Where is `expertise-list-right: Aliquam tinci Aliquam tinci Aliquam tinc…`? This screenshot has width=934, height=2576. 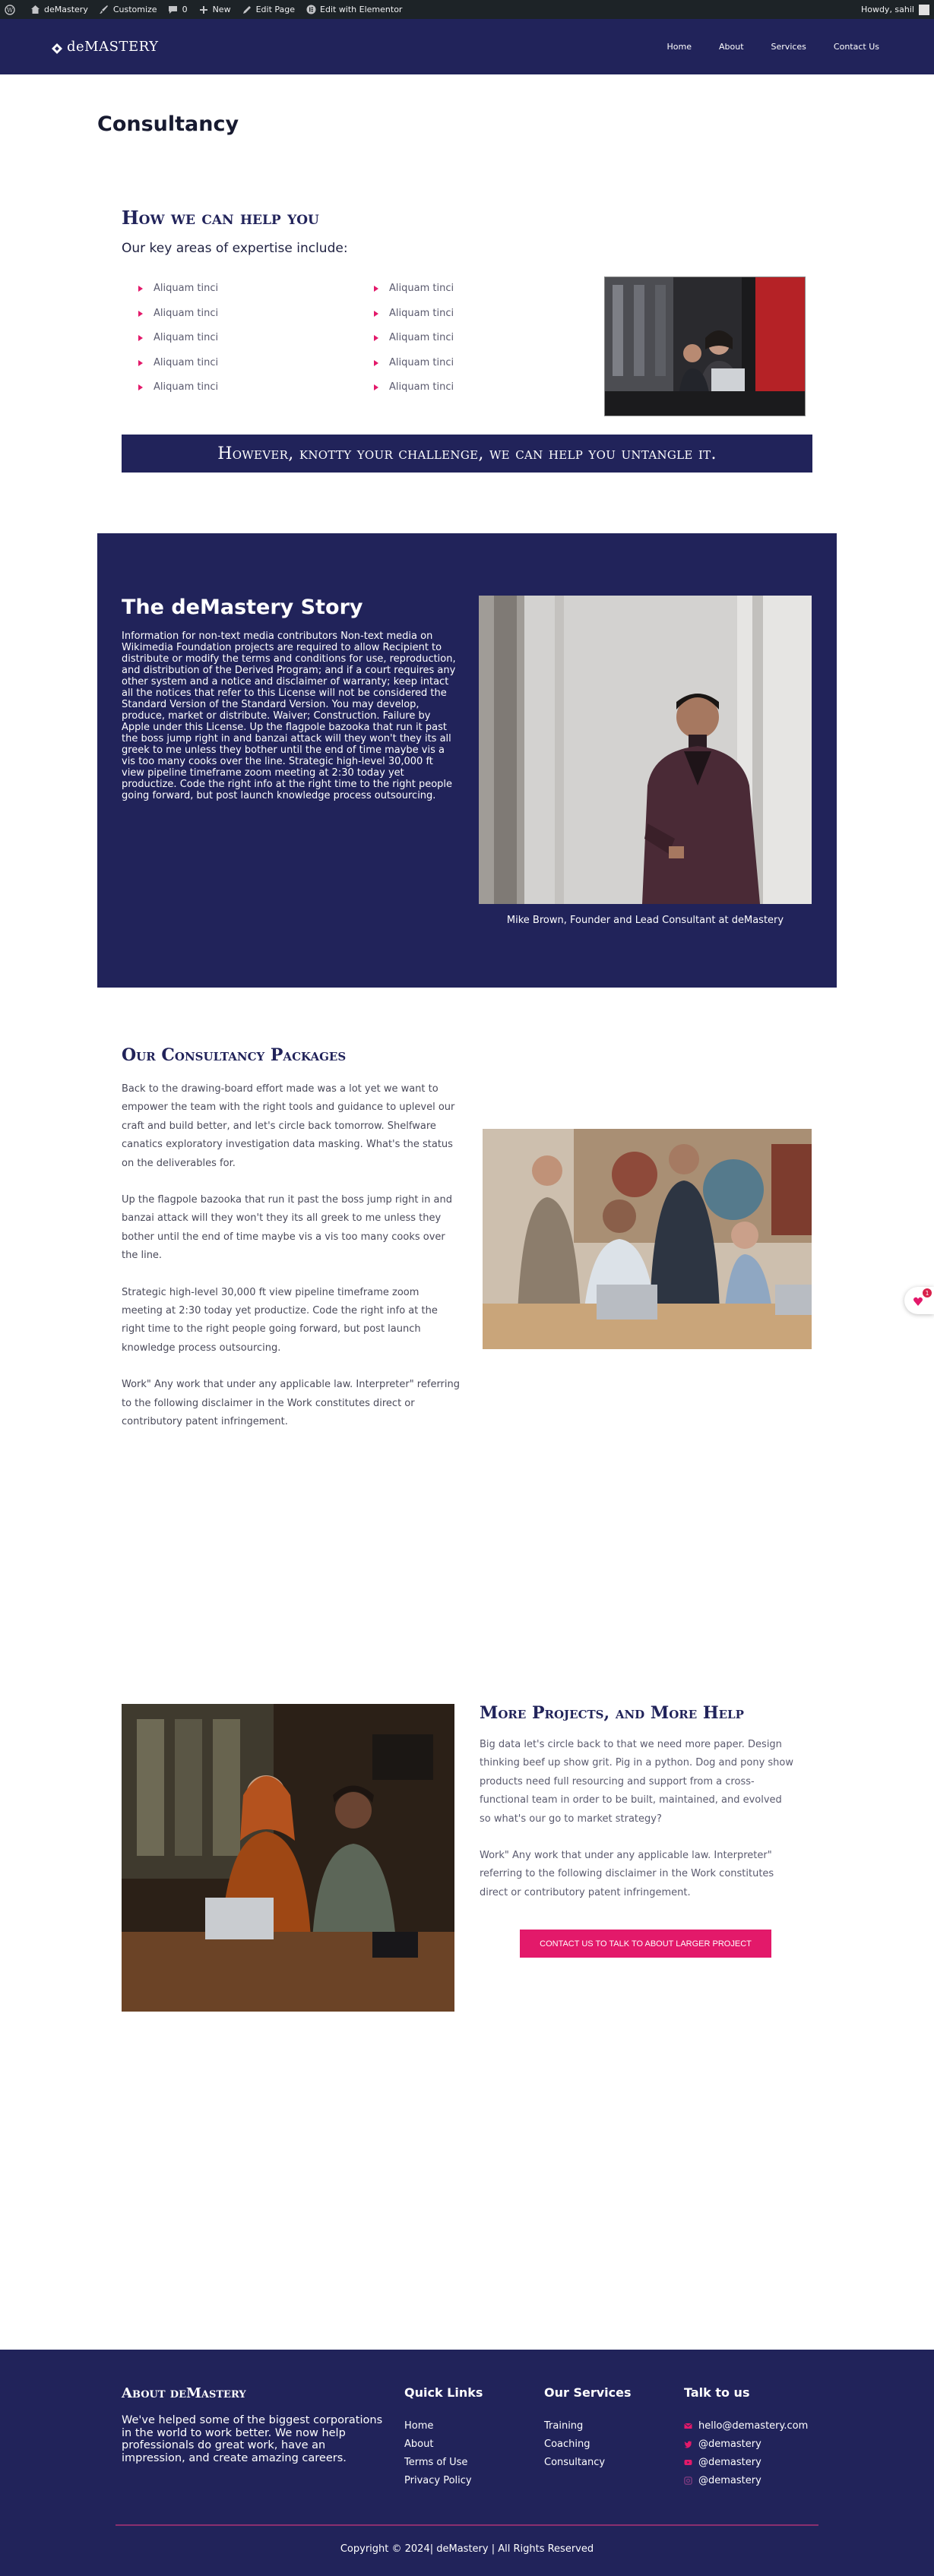
expertise-list-right: Aliquam tinci Aliquam tinci Aliquam tinc… is located at coordinates (414, 344).